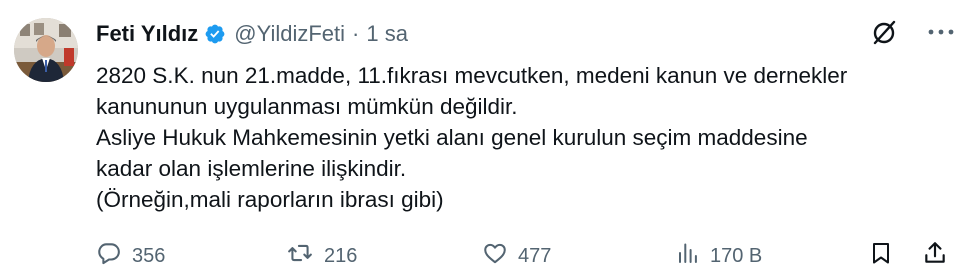  What do you see at coordinates (321, 256) in the screenshot?
I see `retweet-button: 216` at bounding box center [321, 256].